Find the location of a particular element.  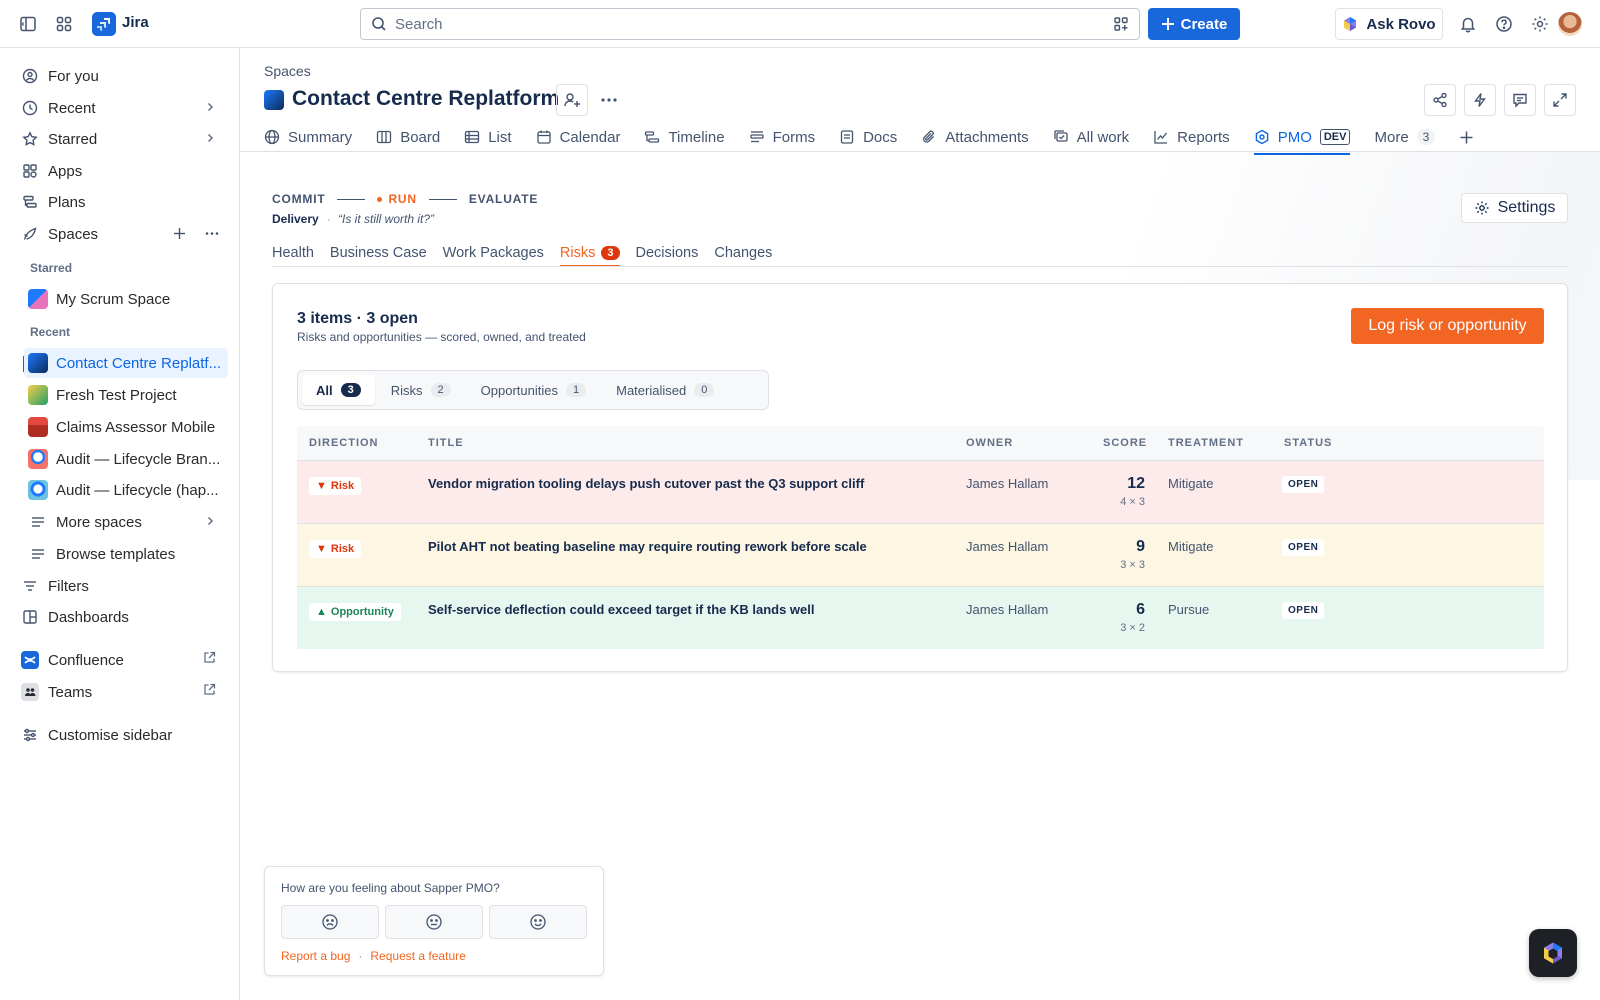

feedback-sad-button is located at coordinates (330, 922).